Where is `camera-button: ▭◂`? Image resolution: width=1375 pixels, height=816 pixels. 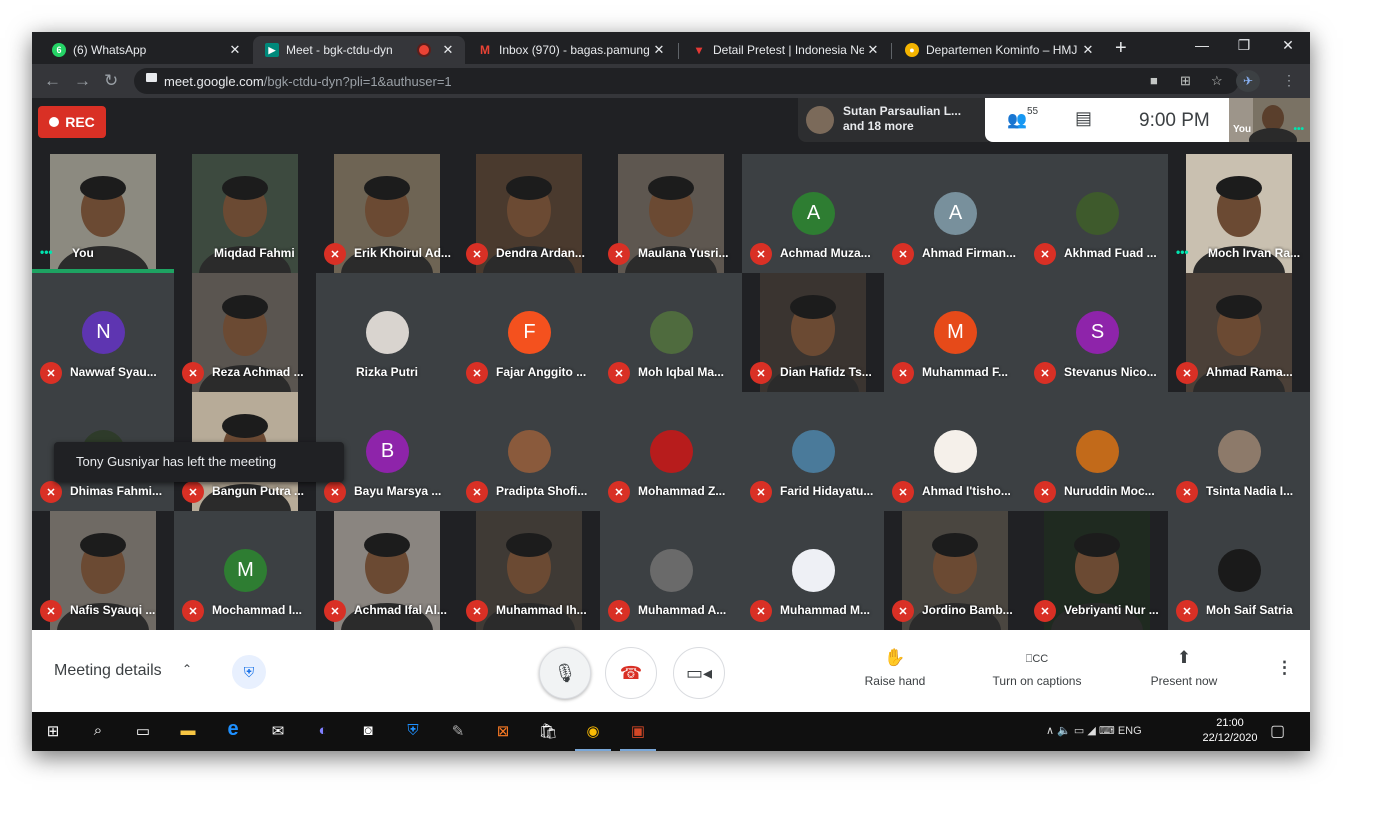 camera-button: ▭◂ is located at coordinates (699, 673).